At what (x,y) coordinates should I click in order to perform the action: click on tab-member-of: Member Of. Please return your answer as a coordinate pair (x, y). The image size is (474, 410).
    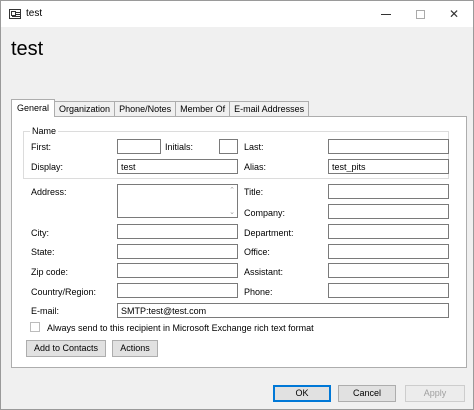
    Looking at the image, I should click on (203, 109).